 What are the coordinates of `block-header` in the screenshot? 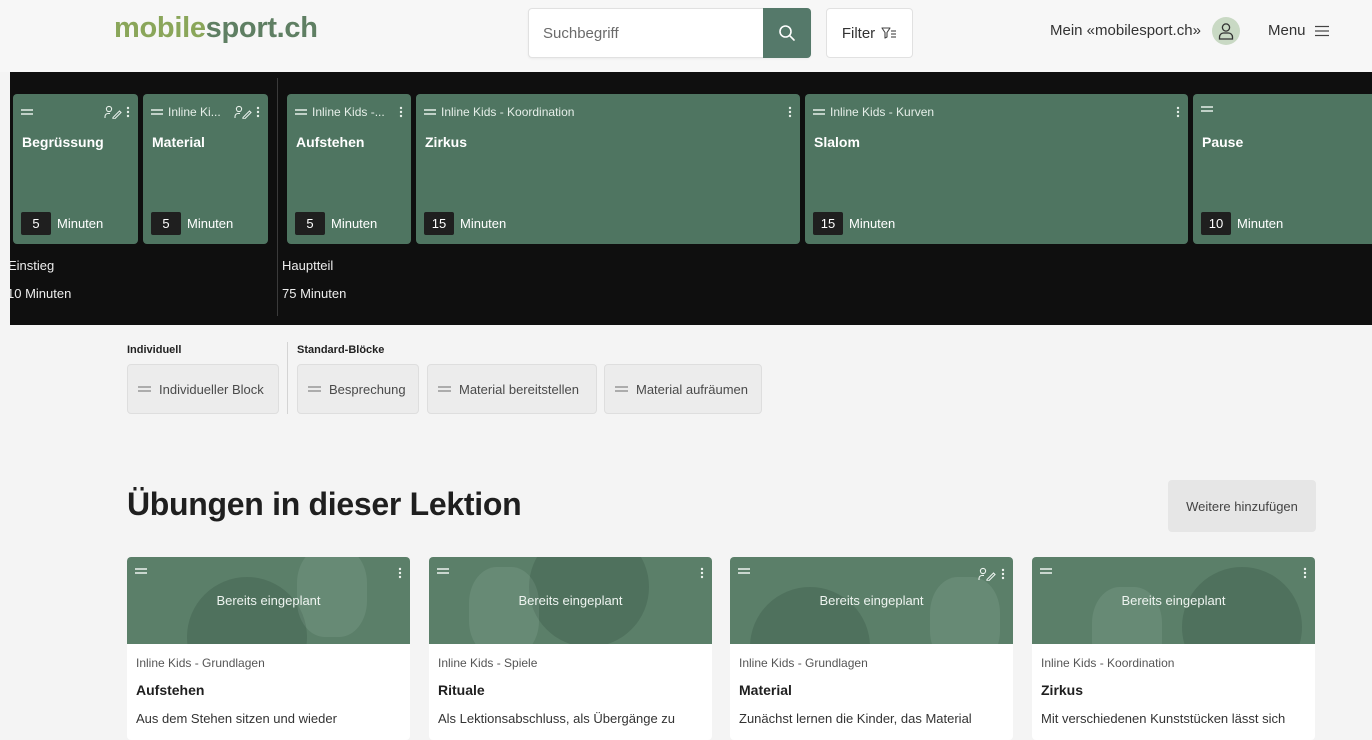 It's located at (75, 112).